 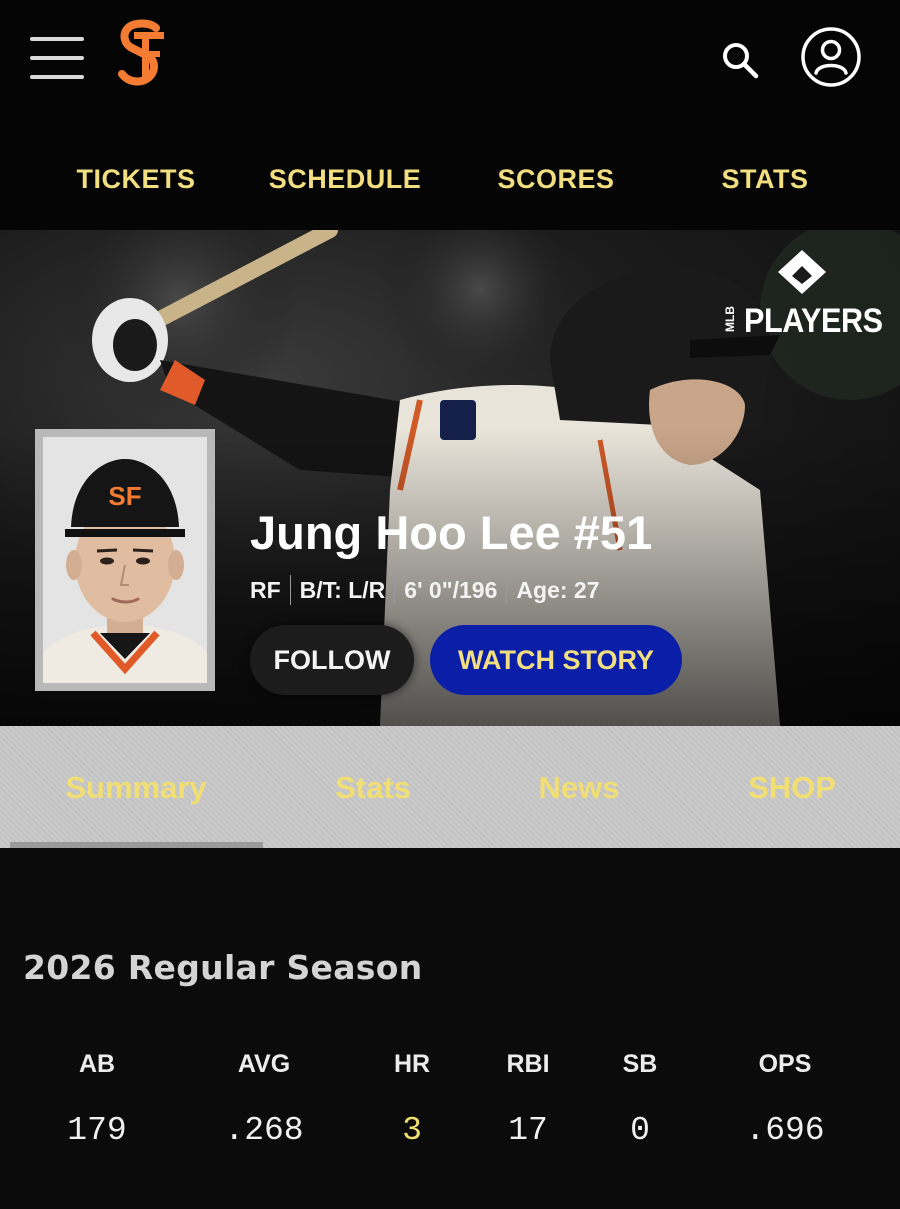 What do you see at coordinates (332, 660) in the screenshot?
I see `follow-button: FOLLOW` at bounding box center [332, 660].